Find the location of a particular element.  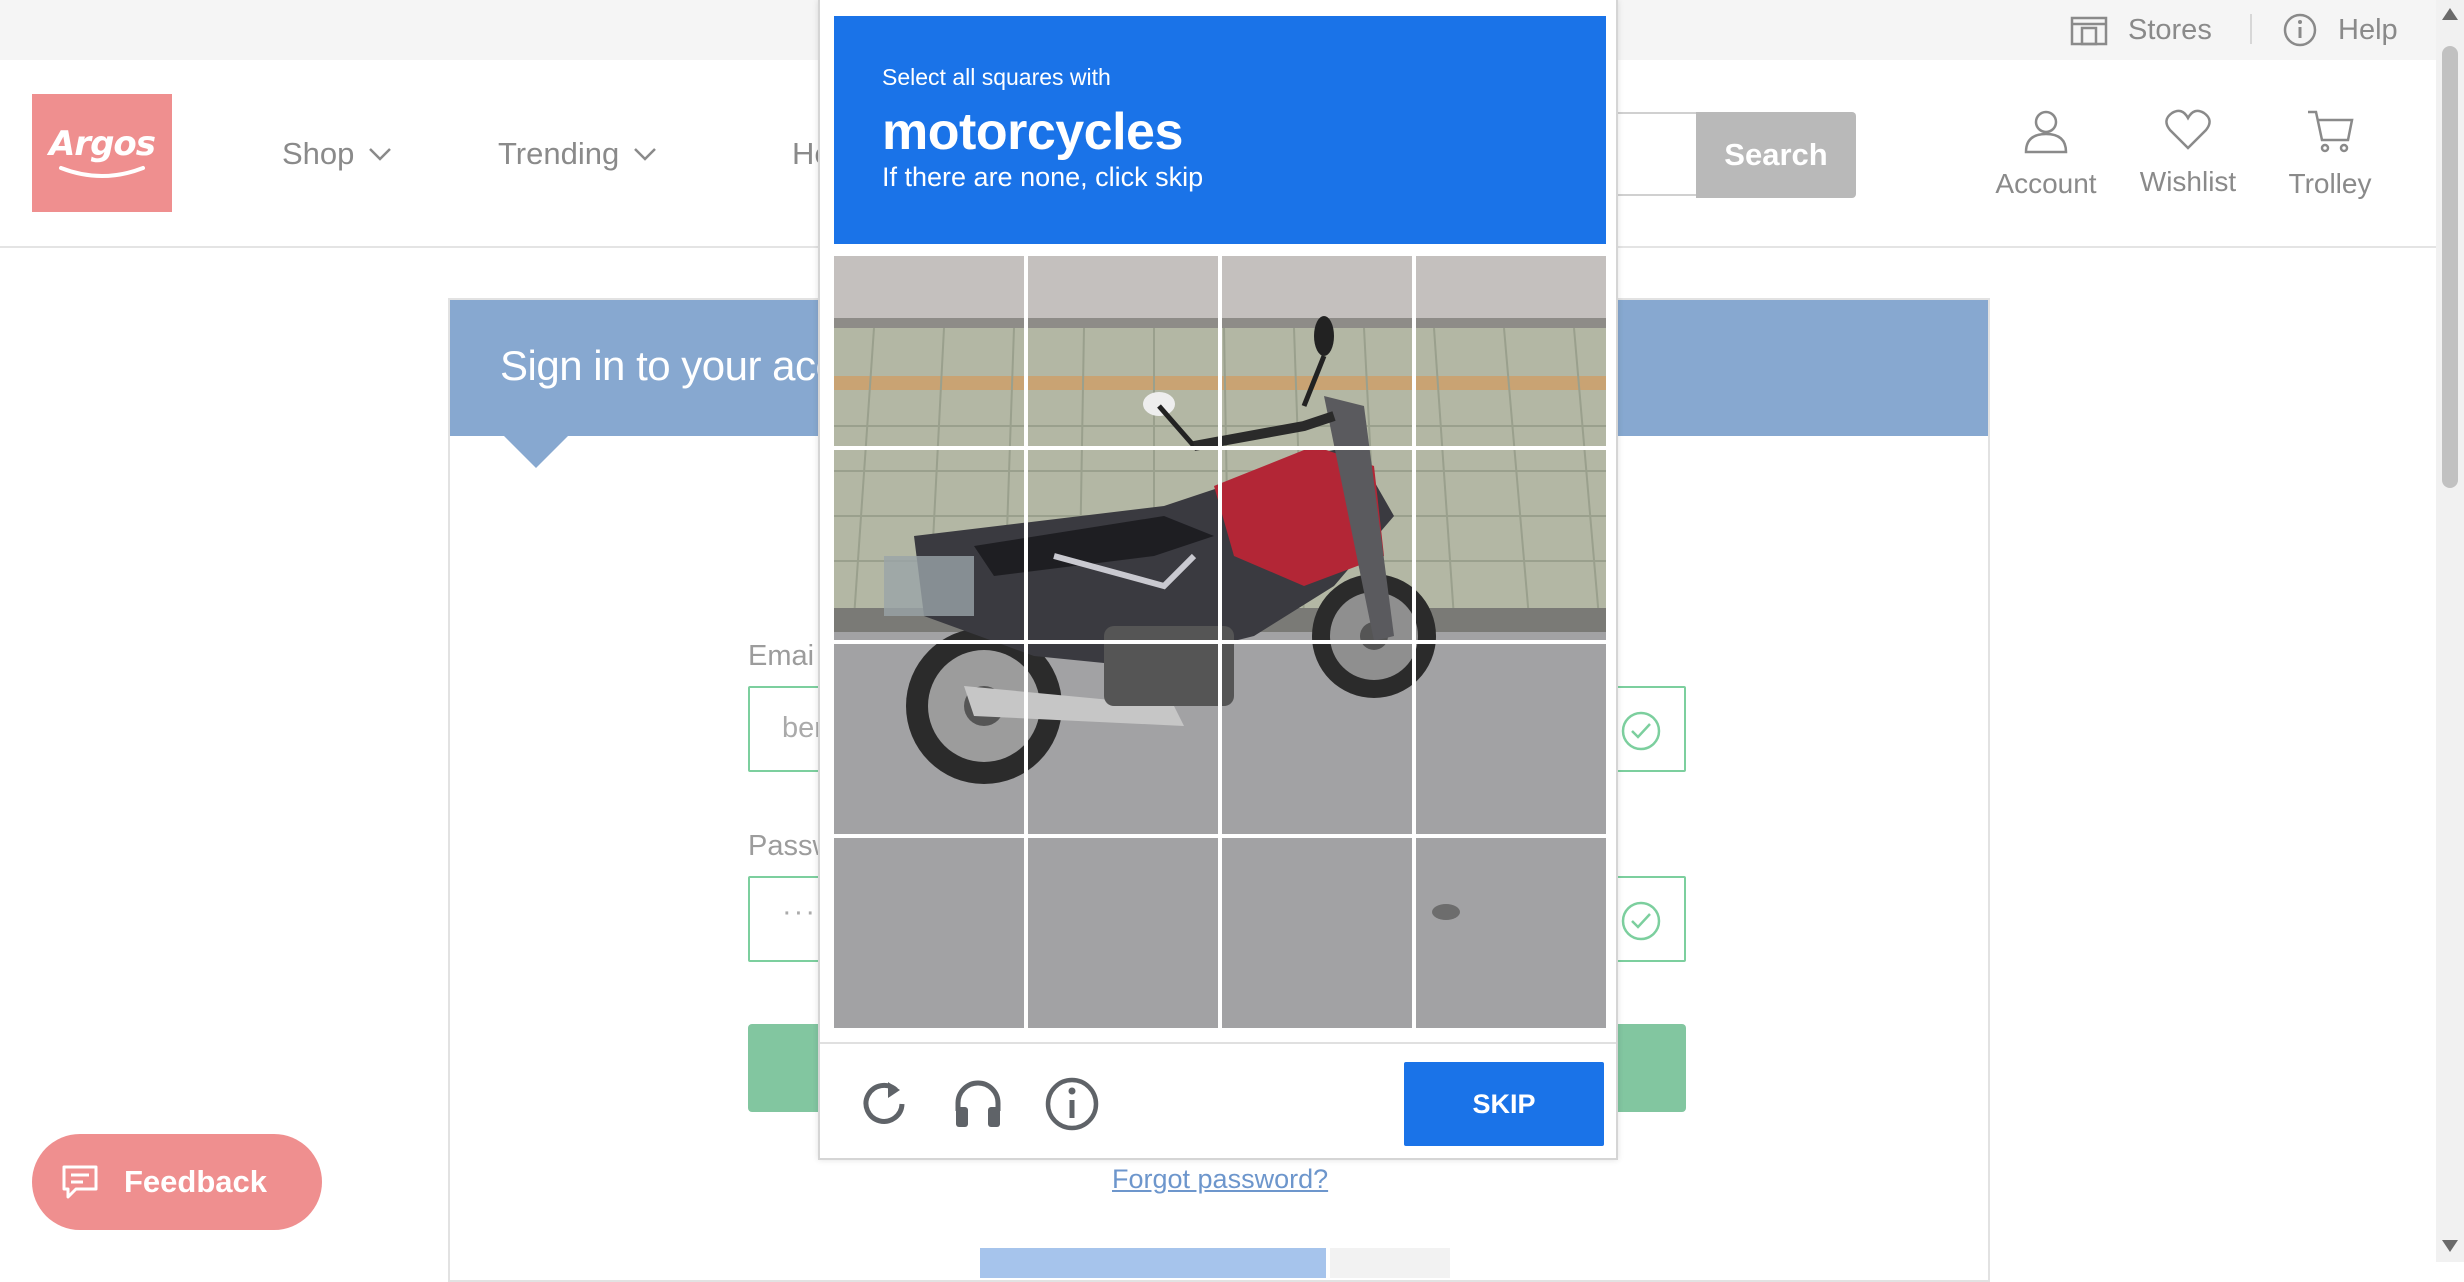

headphones-icon is located at coordinates (978, 1103).